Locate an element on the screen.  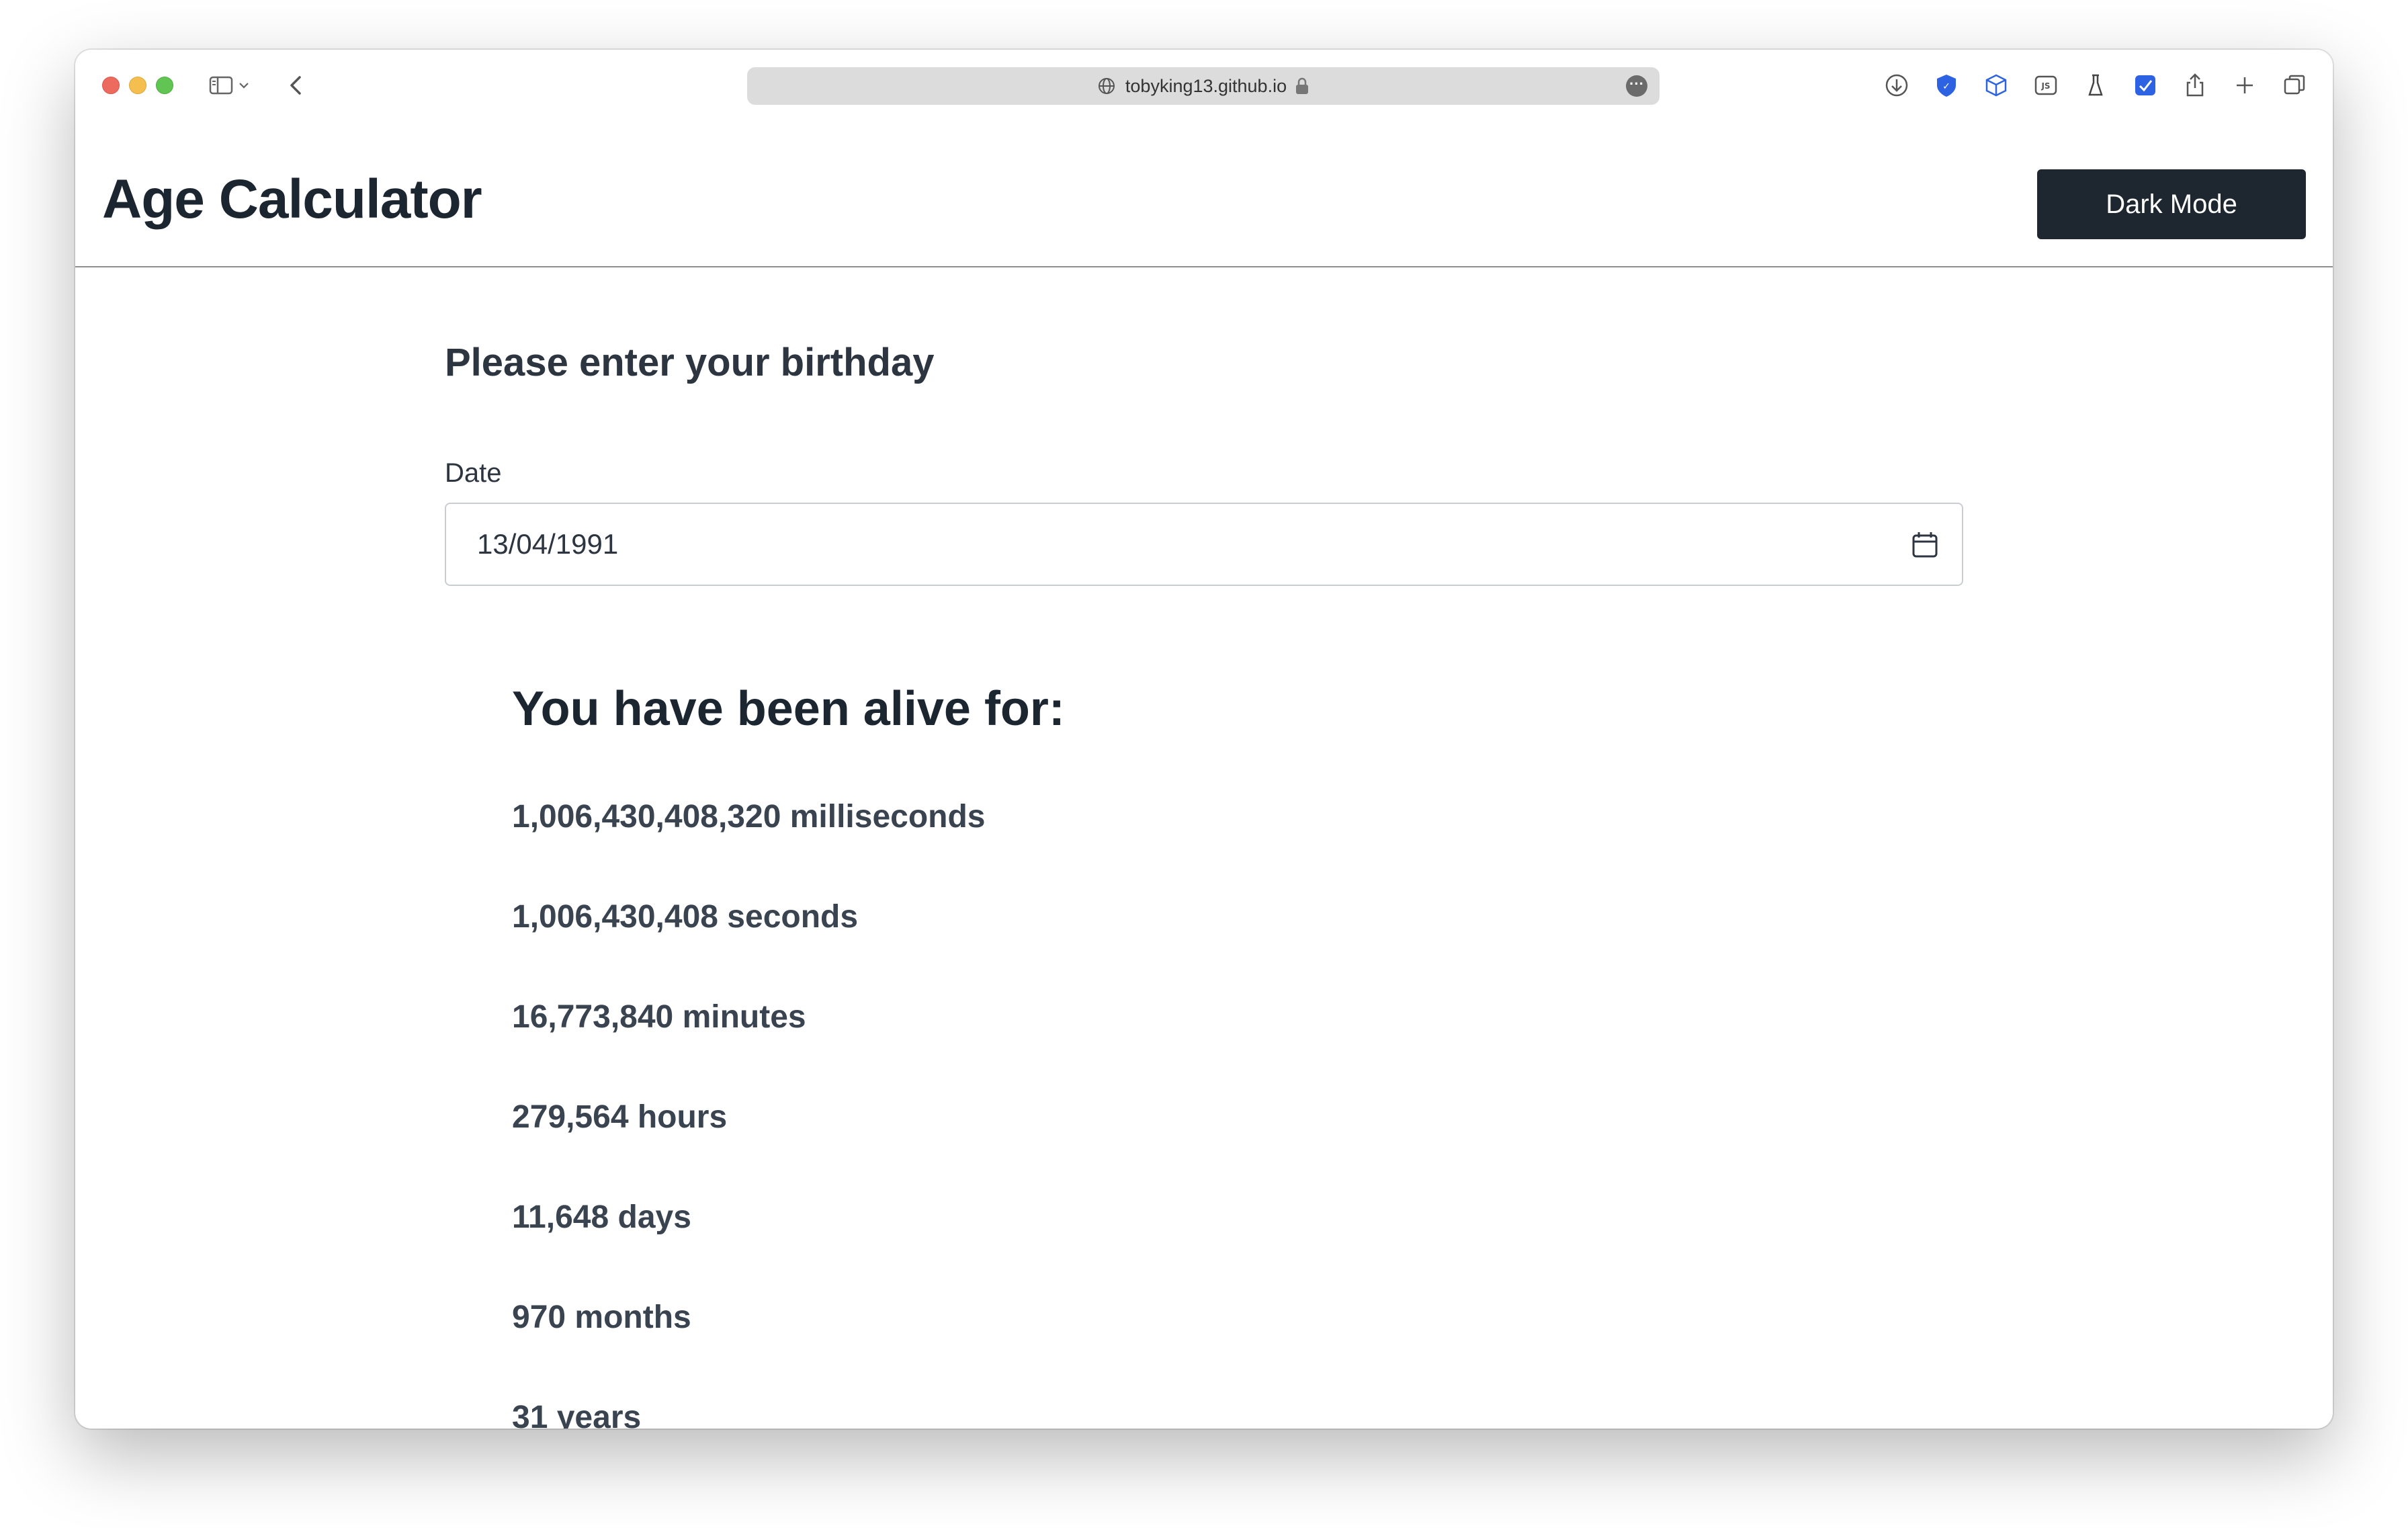
result-hours: 279,564 hours is located at coordinates (620, 1117).